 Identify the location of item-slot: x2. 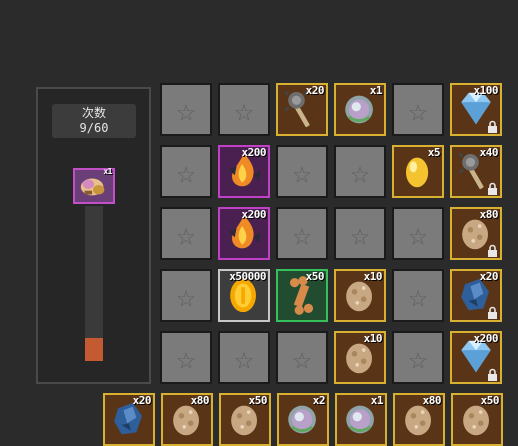
(303, 419).